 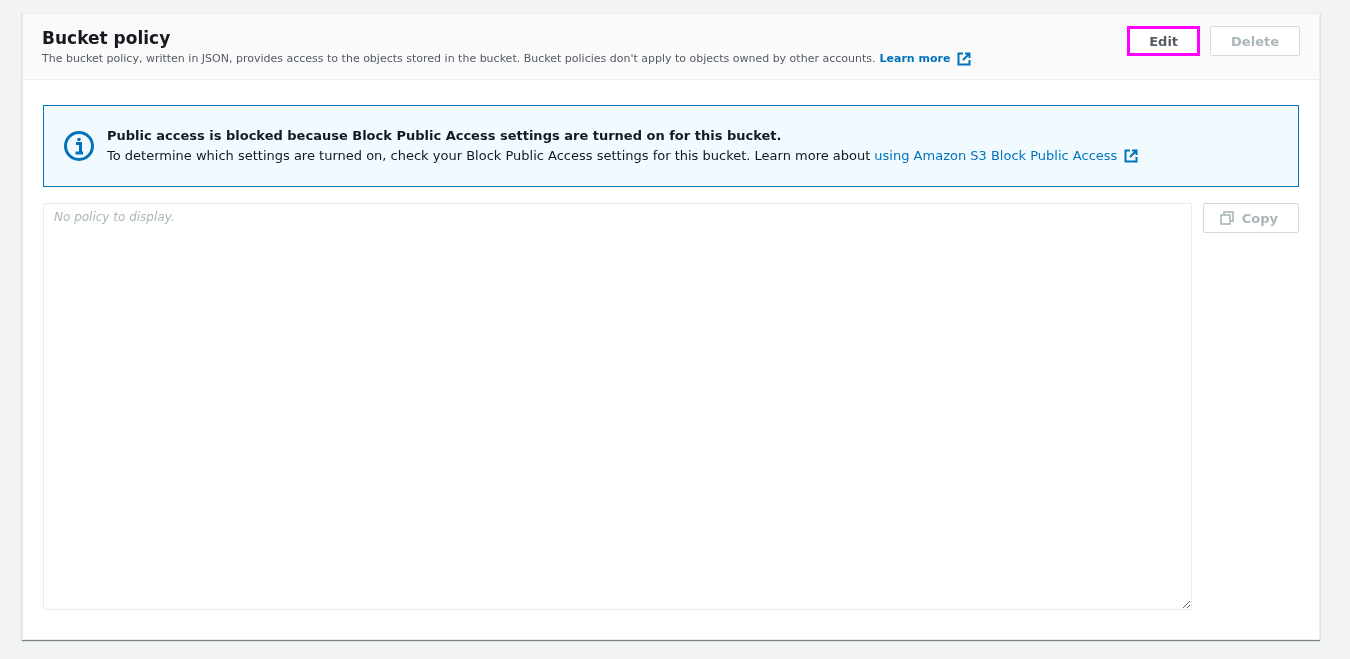 What do you see at coordinates (107, 38) in the screenshot?
I see `panel-title: Bucket policy` at bounding box center [107, 38].